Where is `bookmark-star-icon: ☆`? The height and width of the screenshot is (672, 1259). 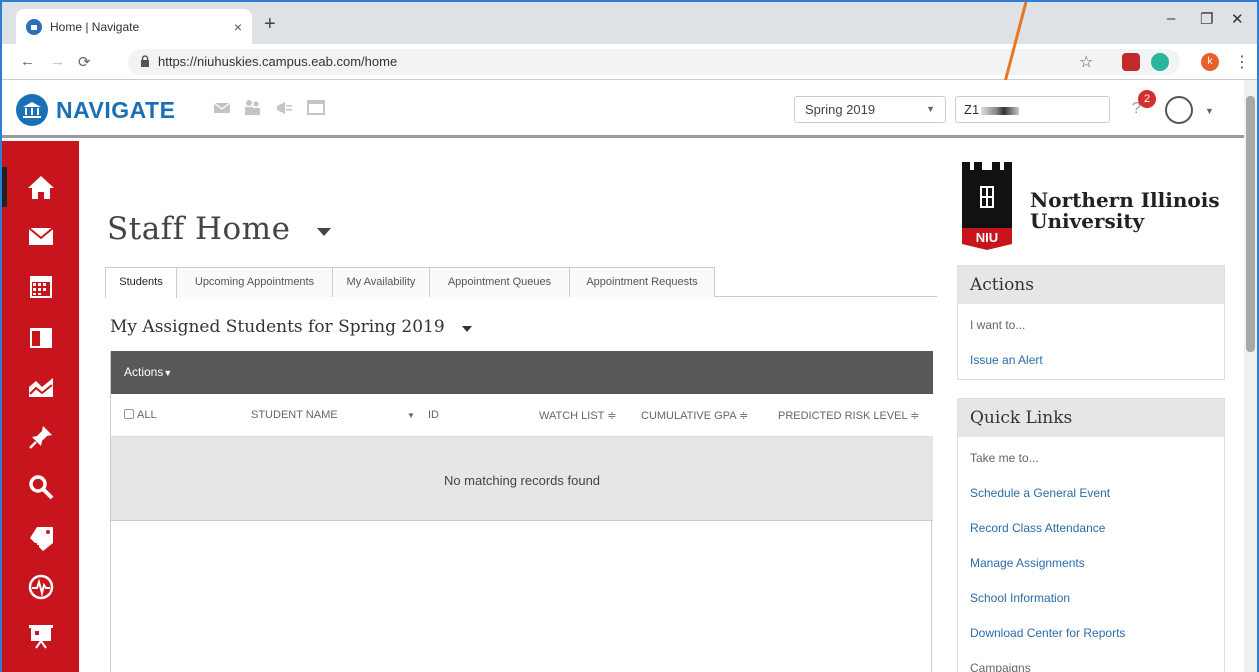 bookmark-star-icon: ☆ is located at coordinates (1086, 62).